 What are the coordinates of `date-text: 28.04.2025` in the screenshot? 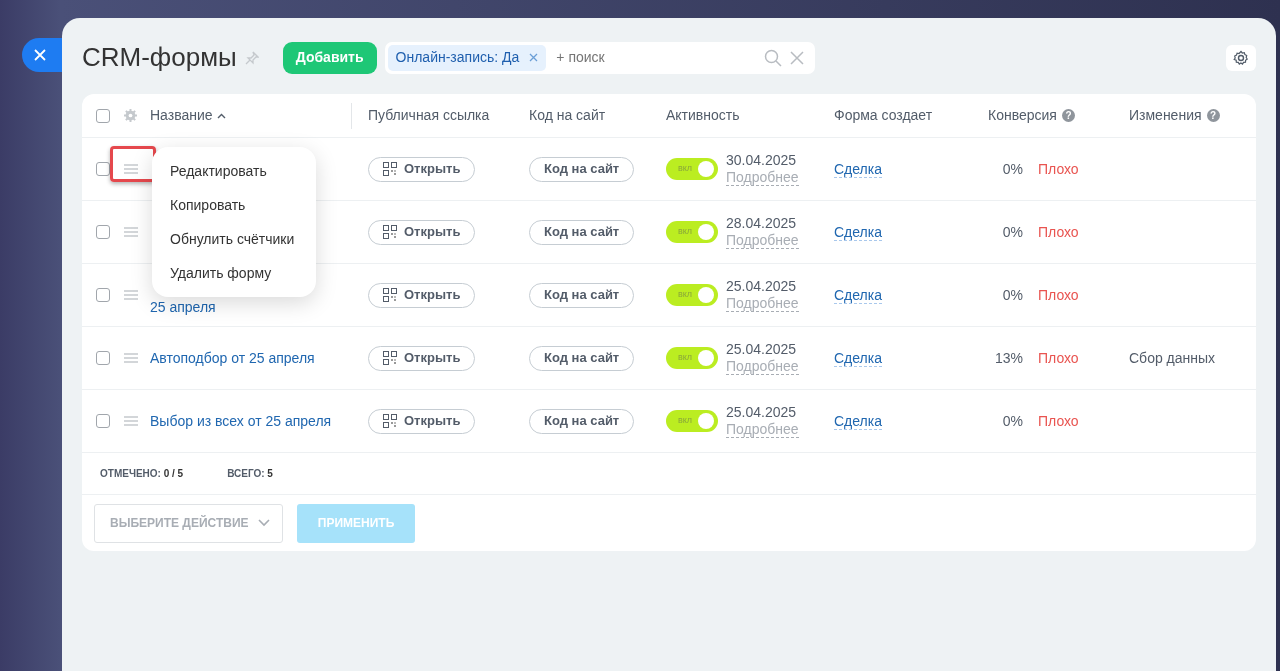 It's located at (761, 223).